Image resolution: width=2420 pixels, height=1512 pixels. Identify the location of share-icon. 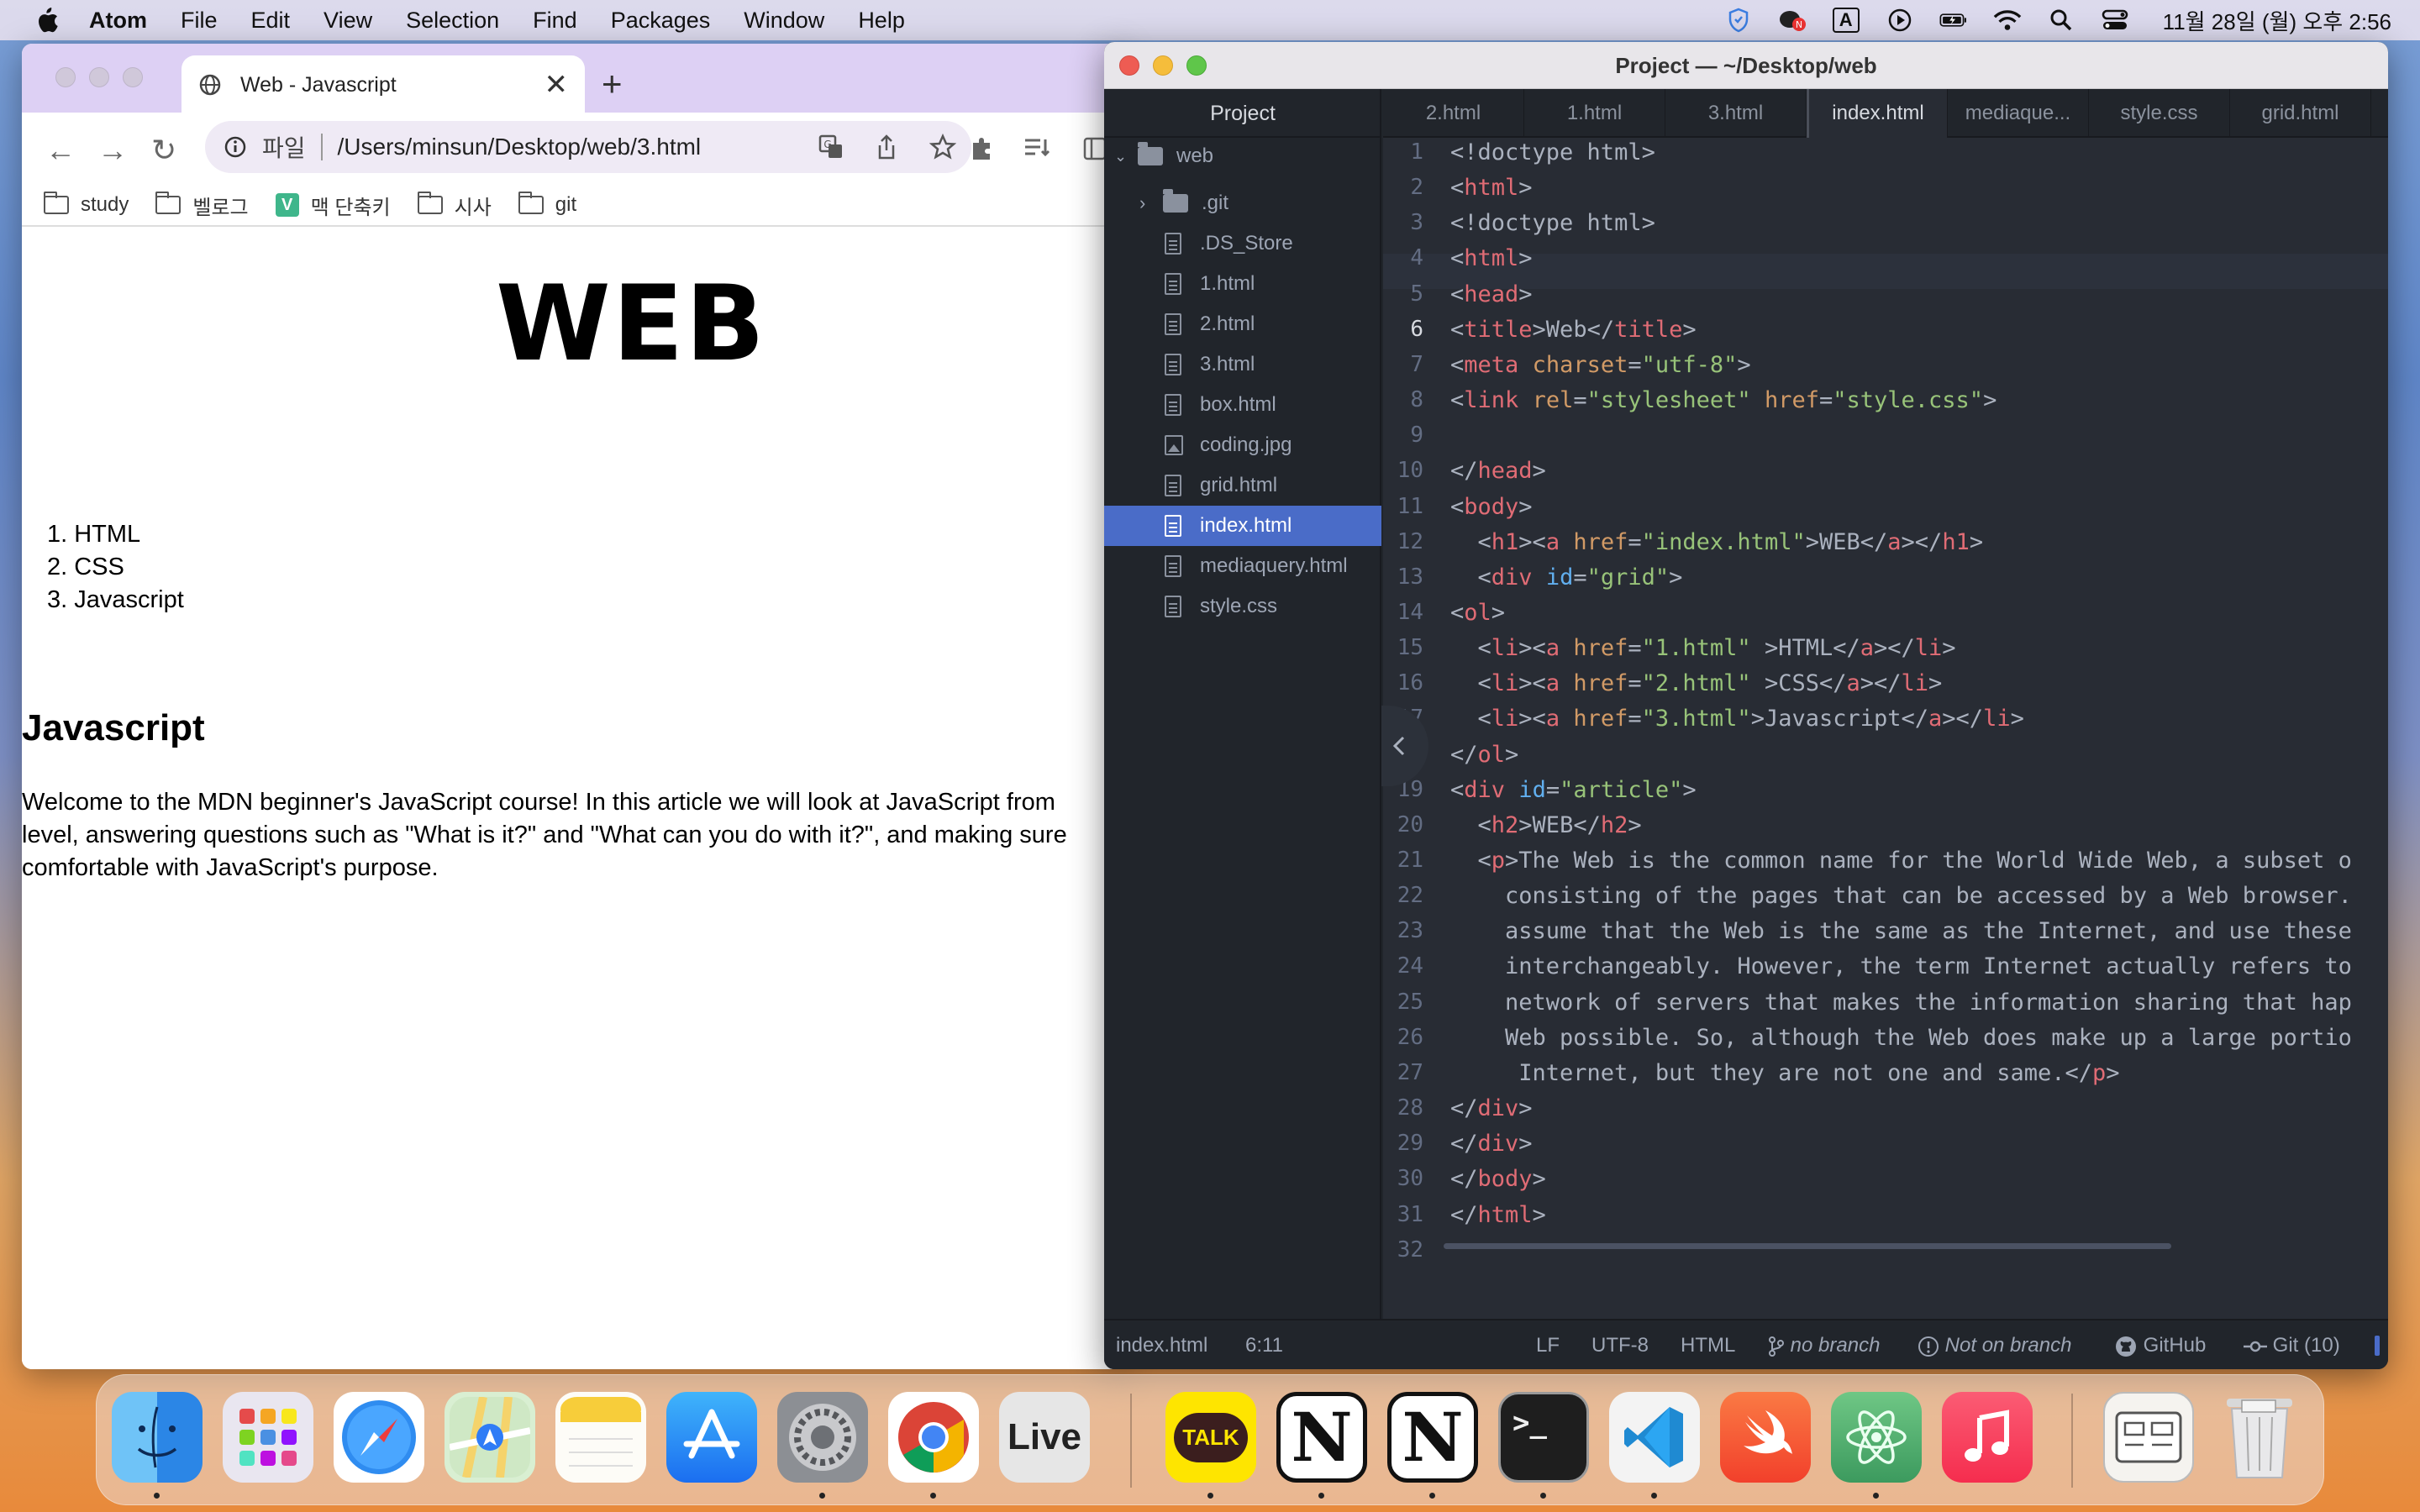
(886, 147).